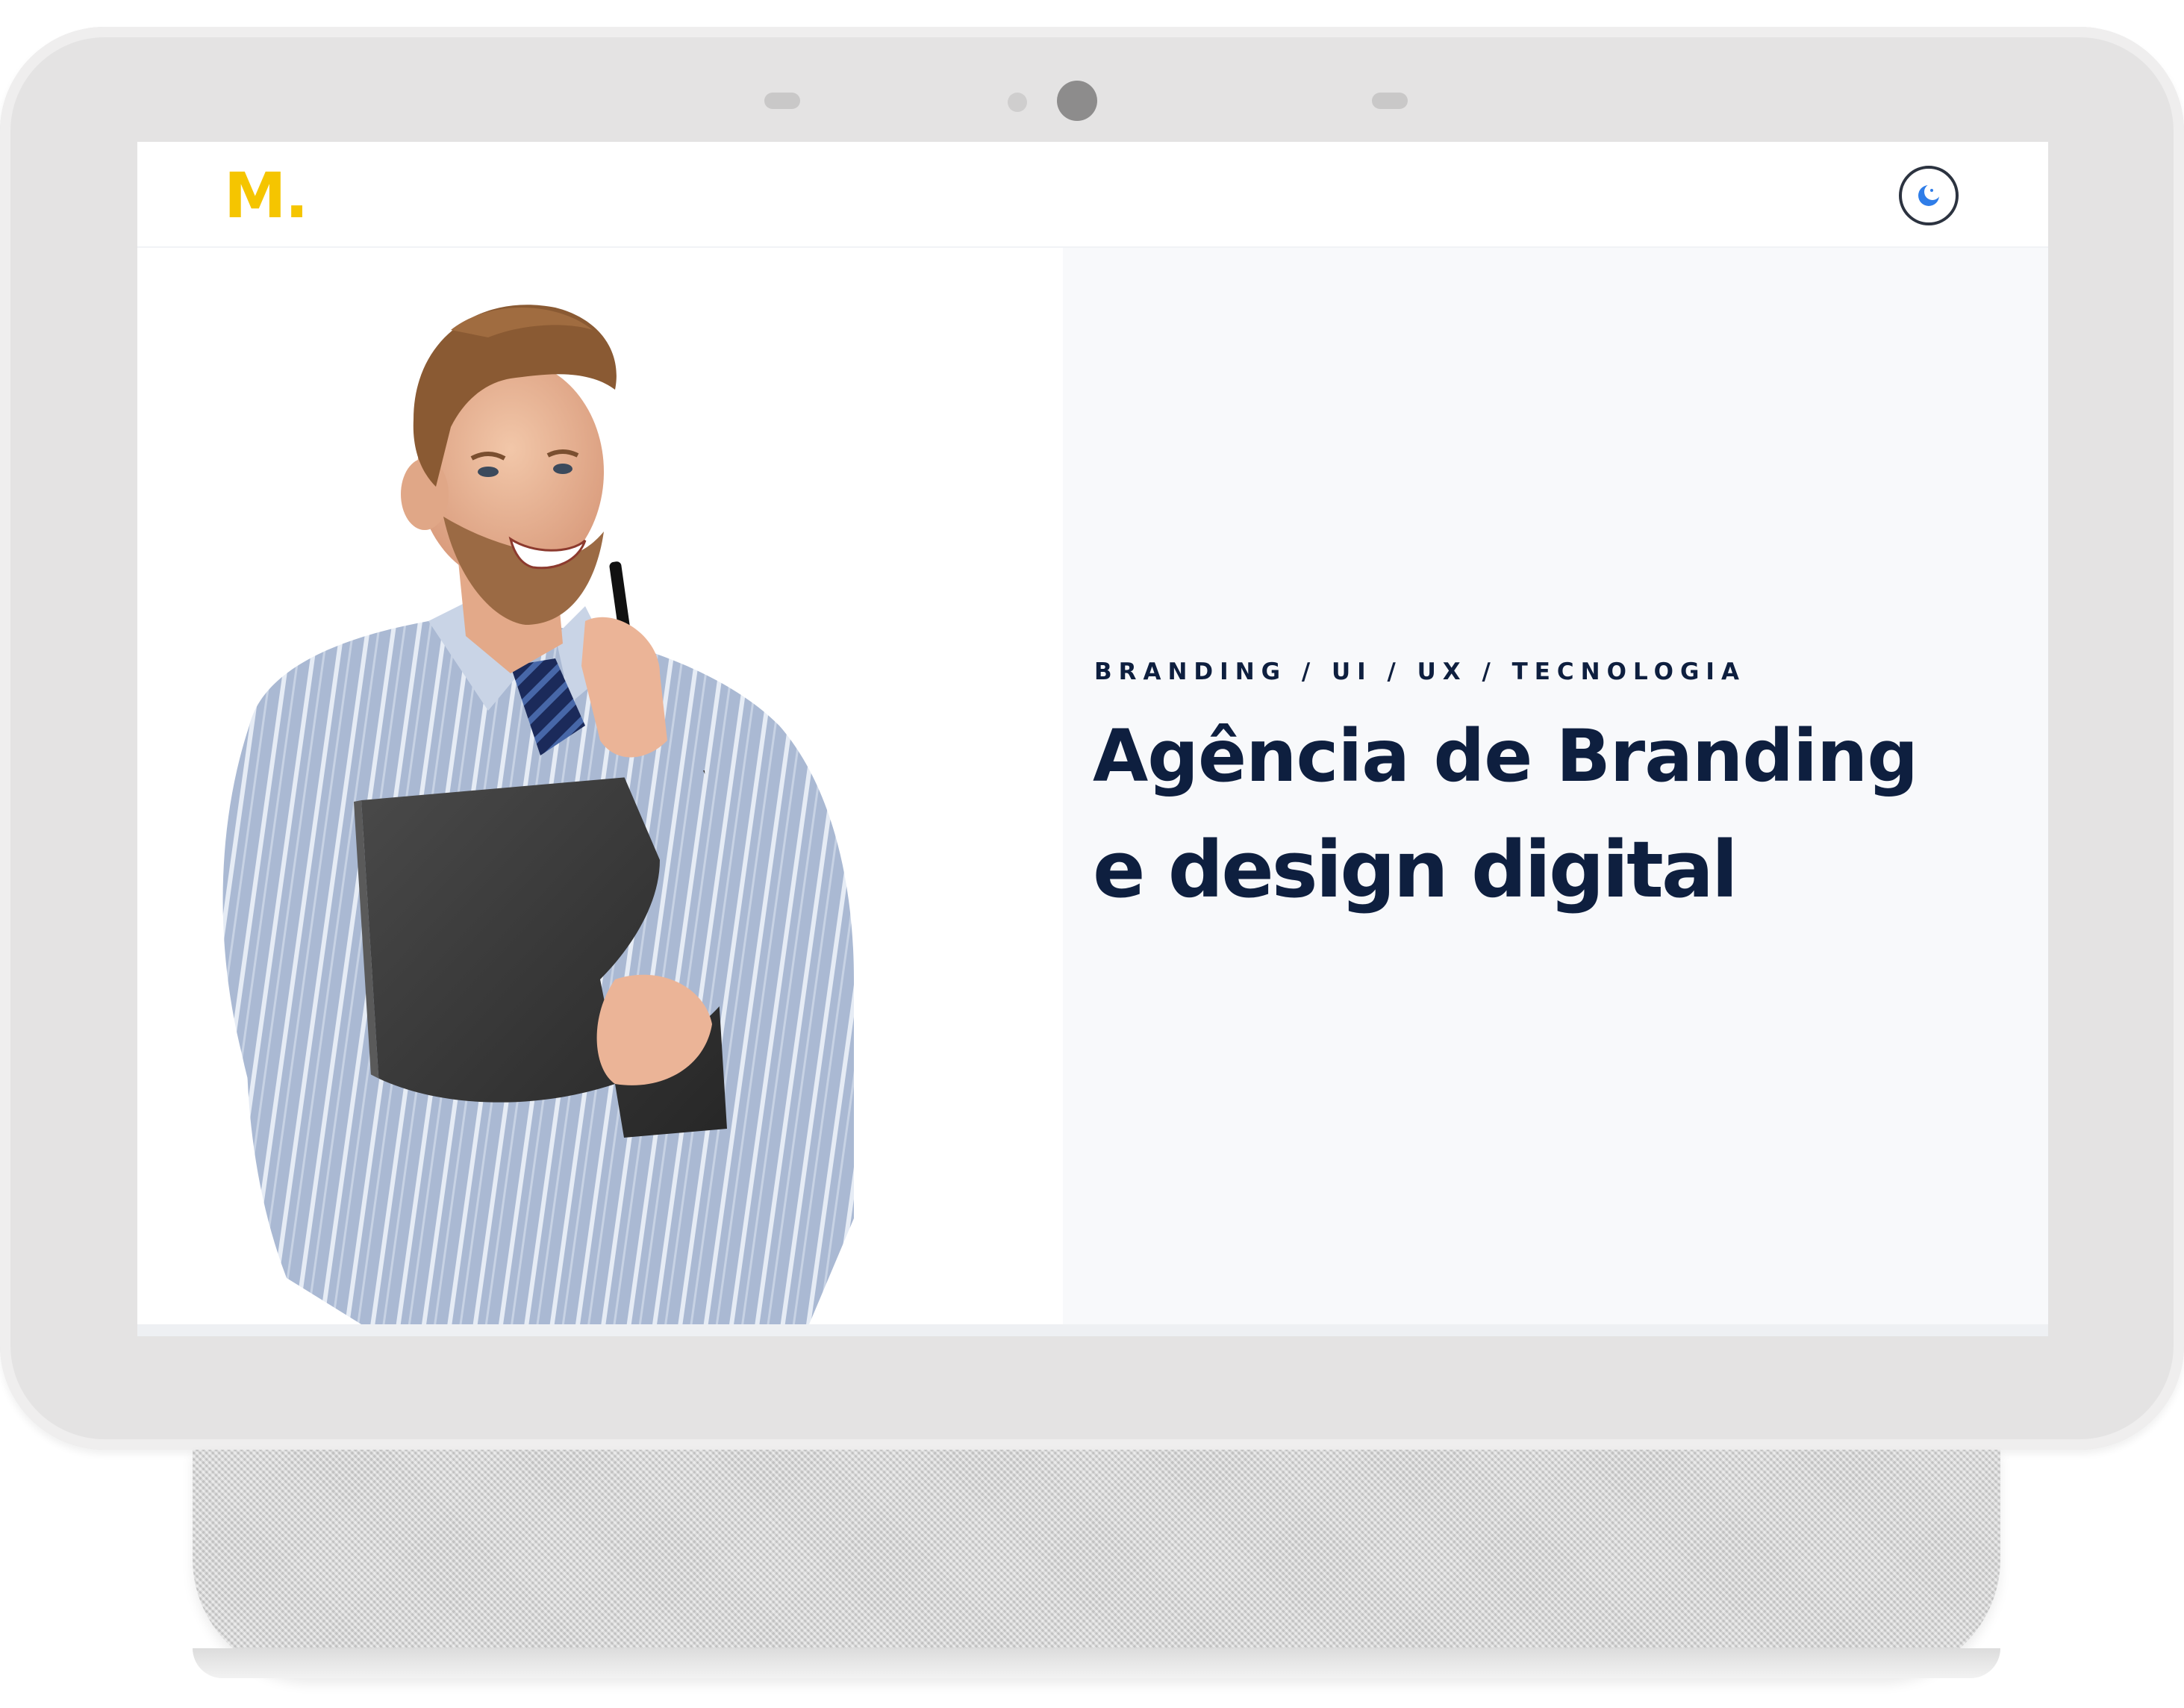 This screenshot has height=1708, width=2184. I want to click on scroll-edge, so click(1092, 1330).